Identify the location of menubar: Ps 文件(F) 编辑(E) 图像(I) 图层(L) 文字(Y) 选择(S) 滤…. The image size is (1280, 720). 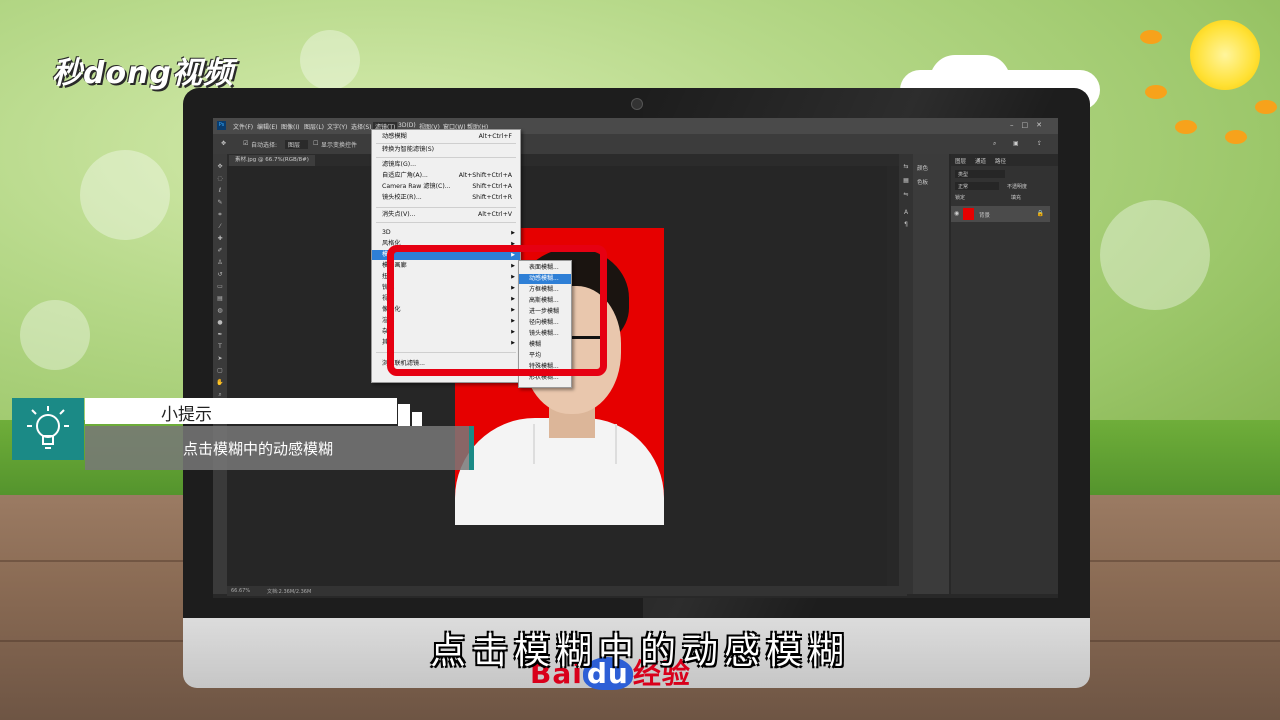
(635, 126).